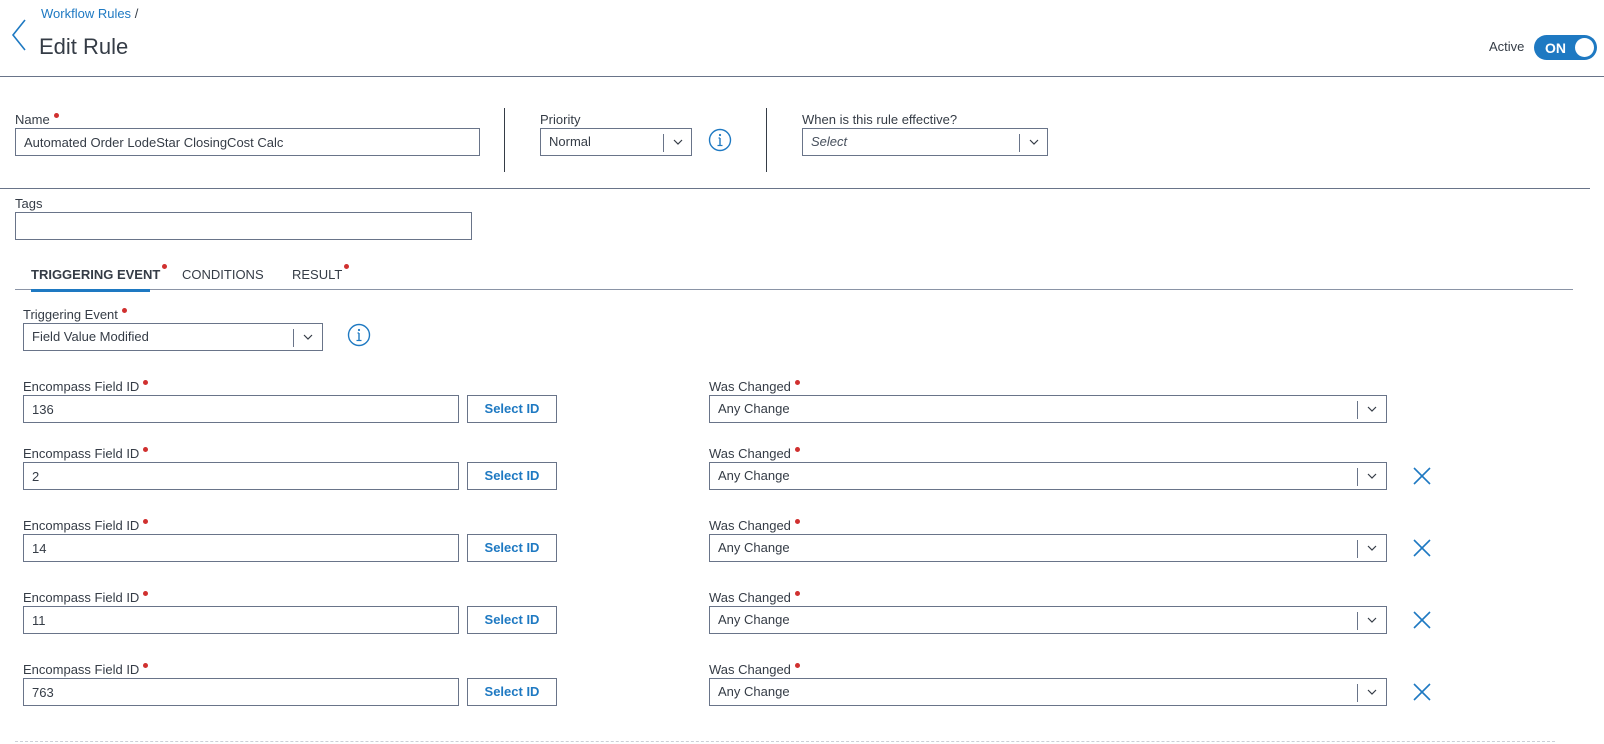 Image resolution: width=1604 pixels, height=744 pixels. What do you see at coordinates (84, 46) in the screenshot?
I see `page-title: Edit Rule` at bounding box center [84, 46].